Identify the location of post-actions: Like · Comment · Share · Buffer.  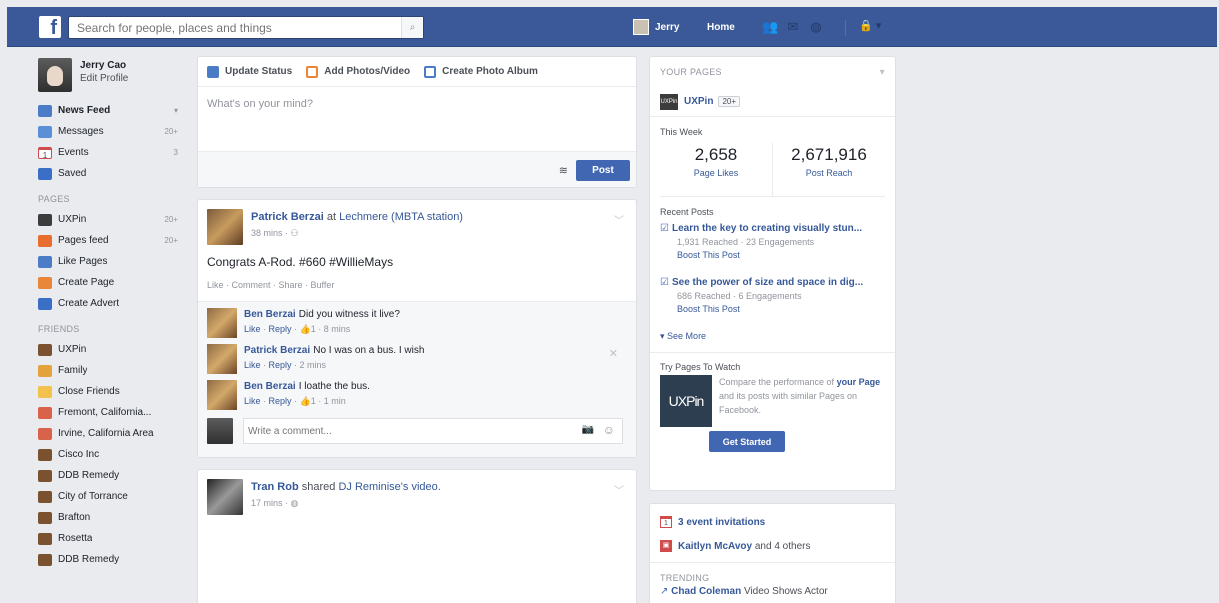
(417, 288).